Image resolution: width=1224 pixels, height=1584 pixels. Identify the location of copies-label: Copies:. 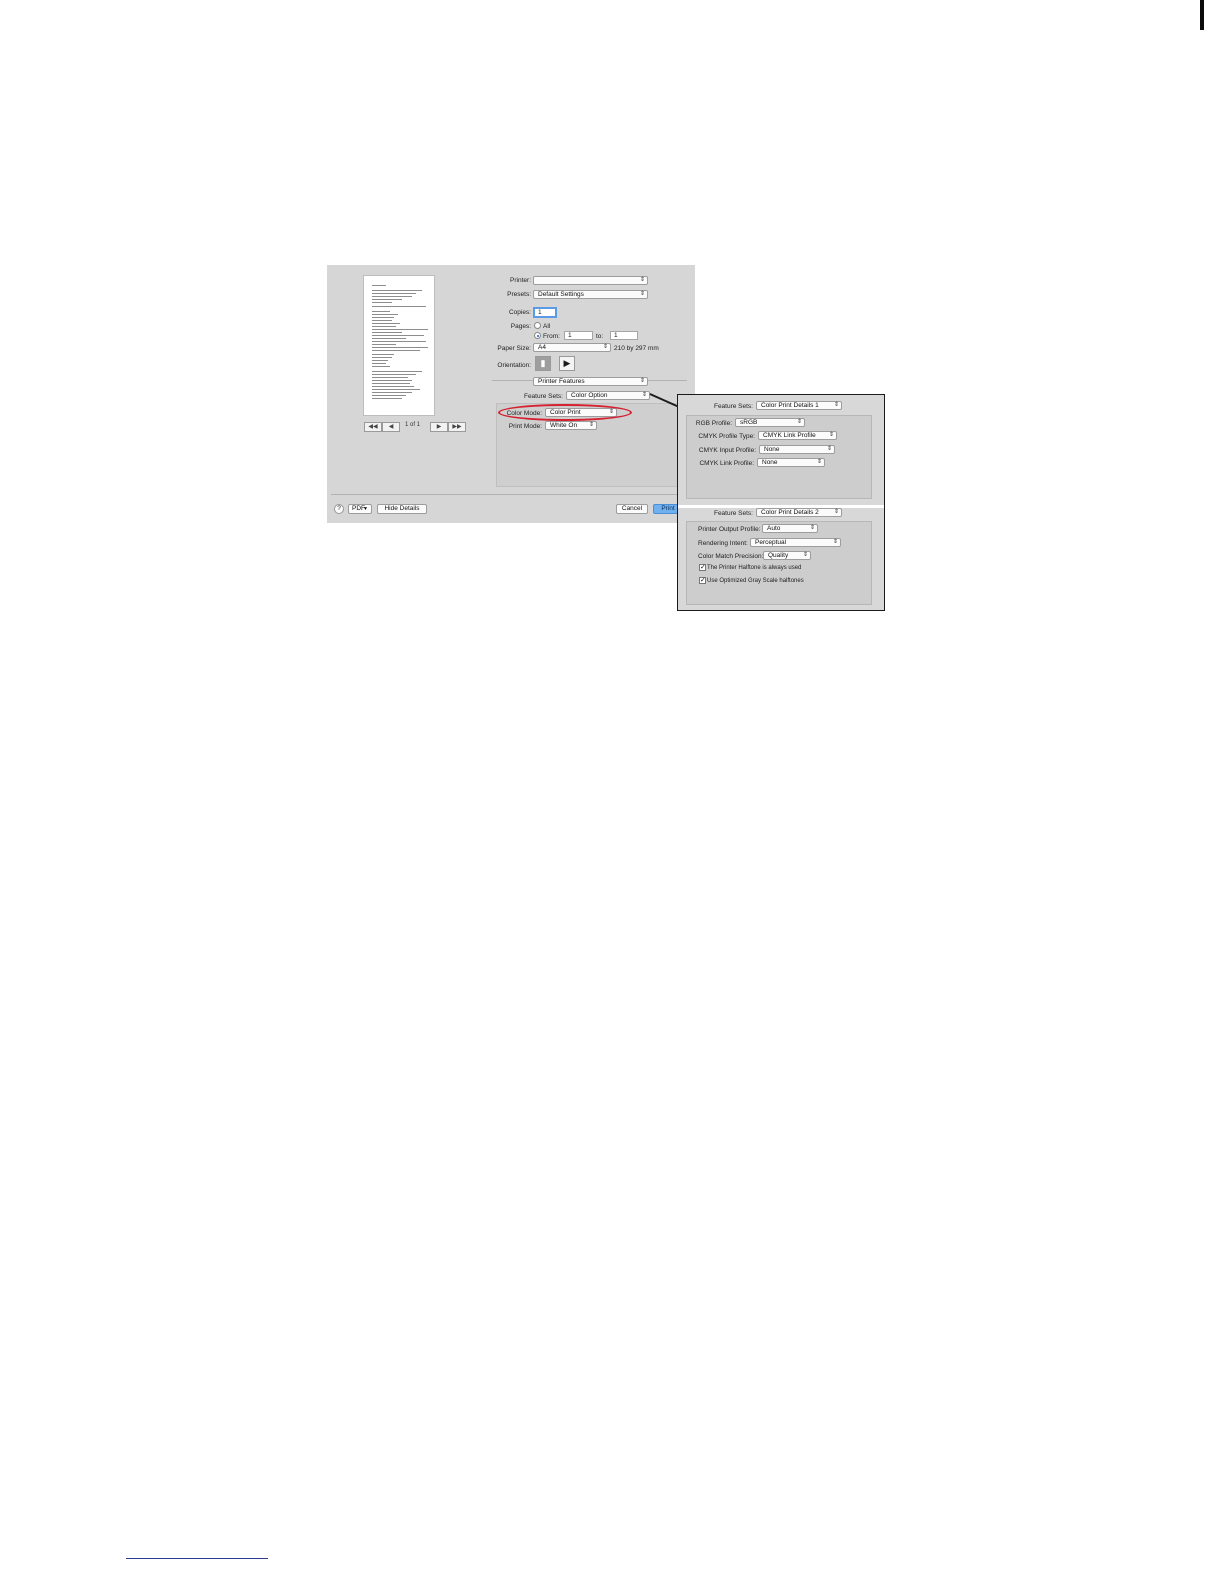
(519, 312).